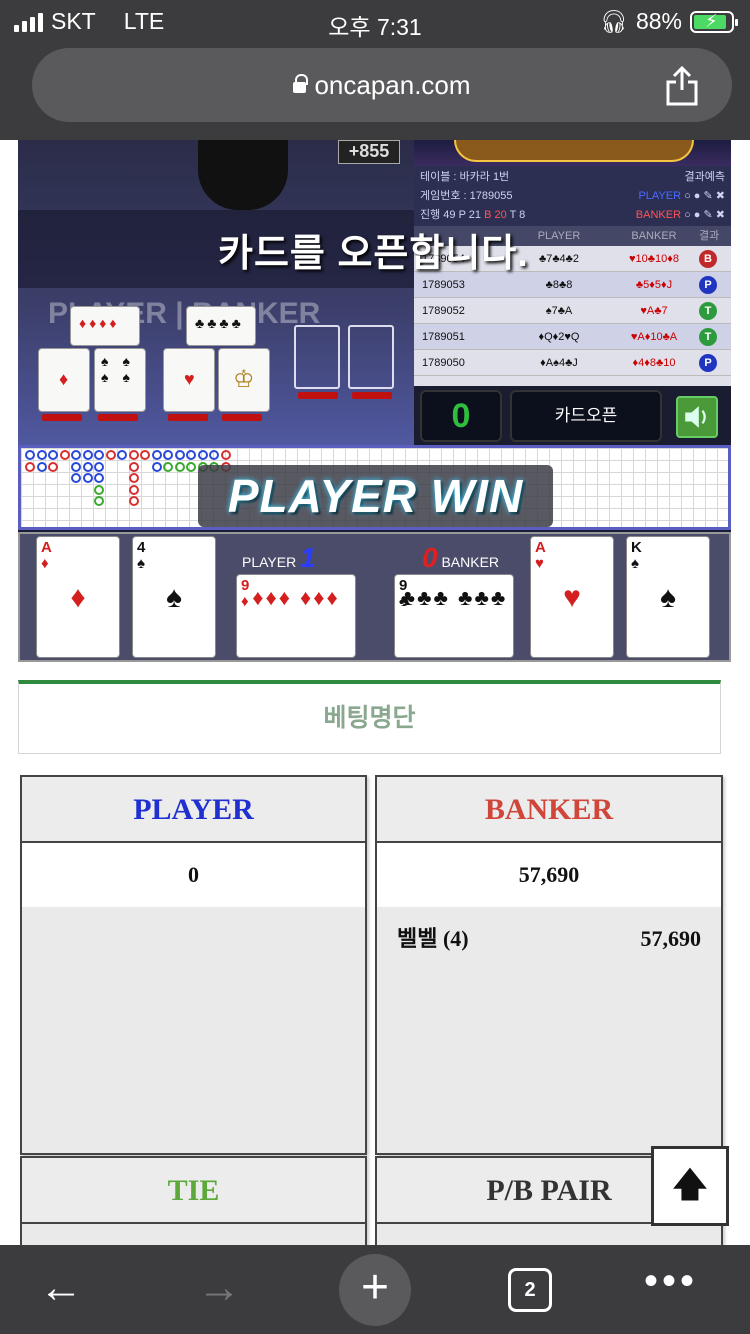 The height and width of the screenshot is (1334, 750). I want to click on table-card: ♦, so click(64, 380).